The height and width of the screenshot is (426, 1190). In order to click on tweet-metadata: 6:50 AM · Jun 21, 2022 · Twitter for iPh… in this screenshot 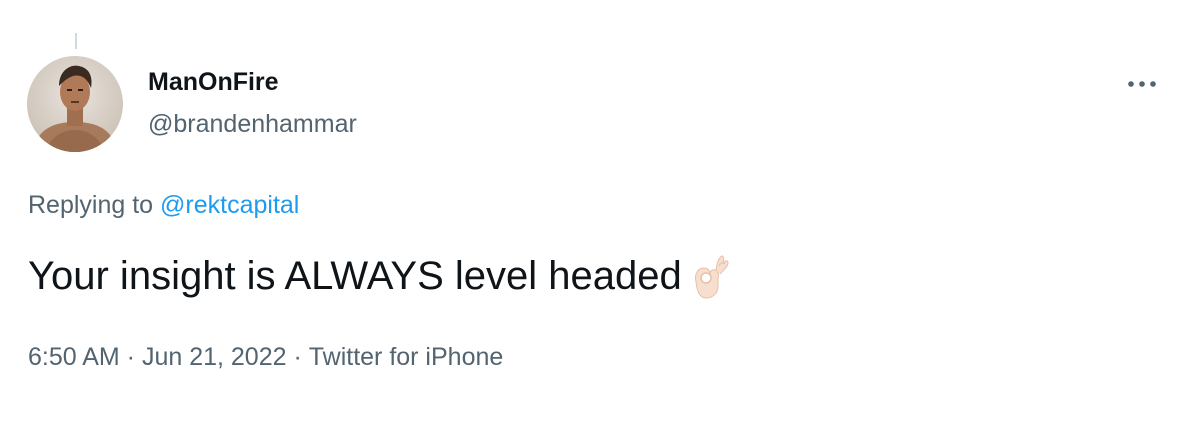, I will do `click(265, 357)`.